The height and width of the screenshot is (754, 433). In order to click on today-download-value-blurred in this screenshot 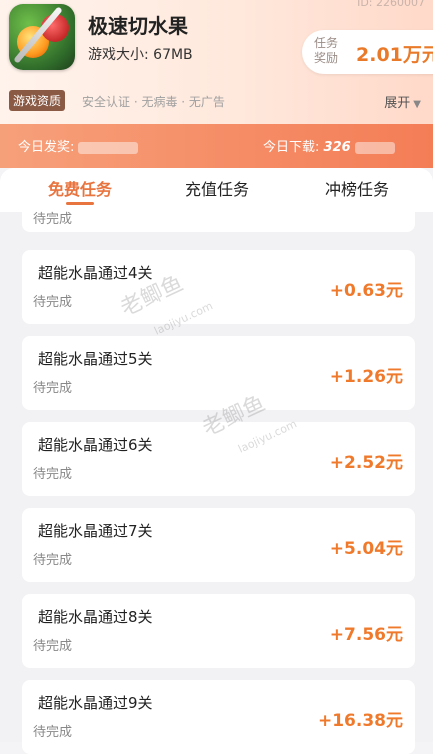, I will do `click(374, 147)`.